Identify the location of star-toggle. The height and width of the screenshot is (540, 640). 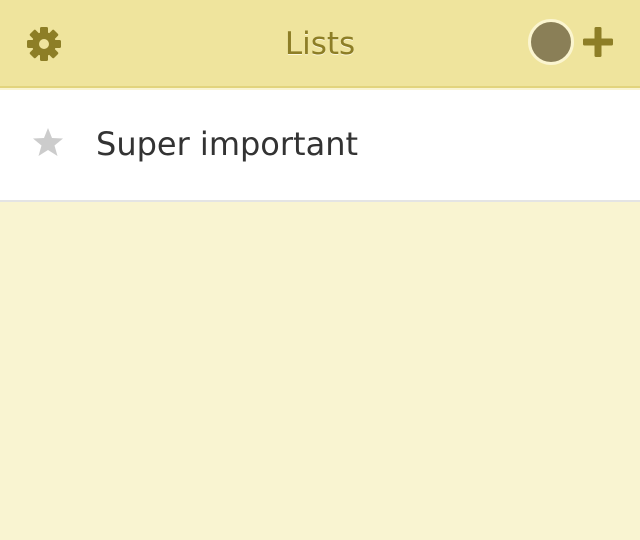
(48, 144).